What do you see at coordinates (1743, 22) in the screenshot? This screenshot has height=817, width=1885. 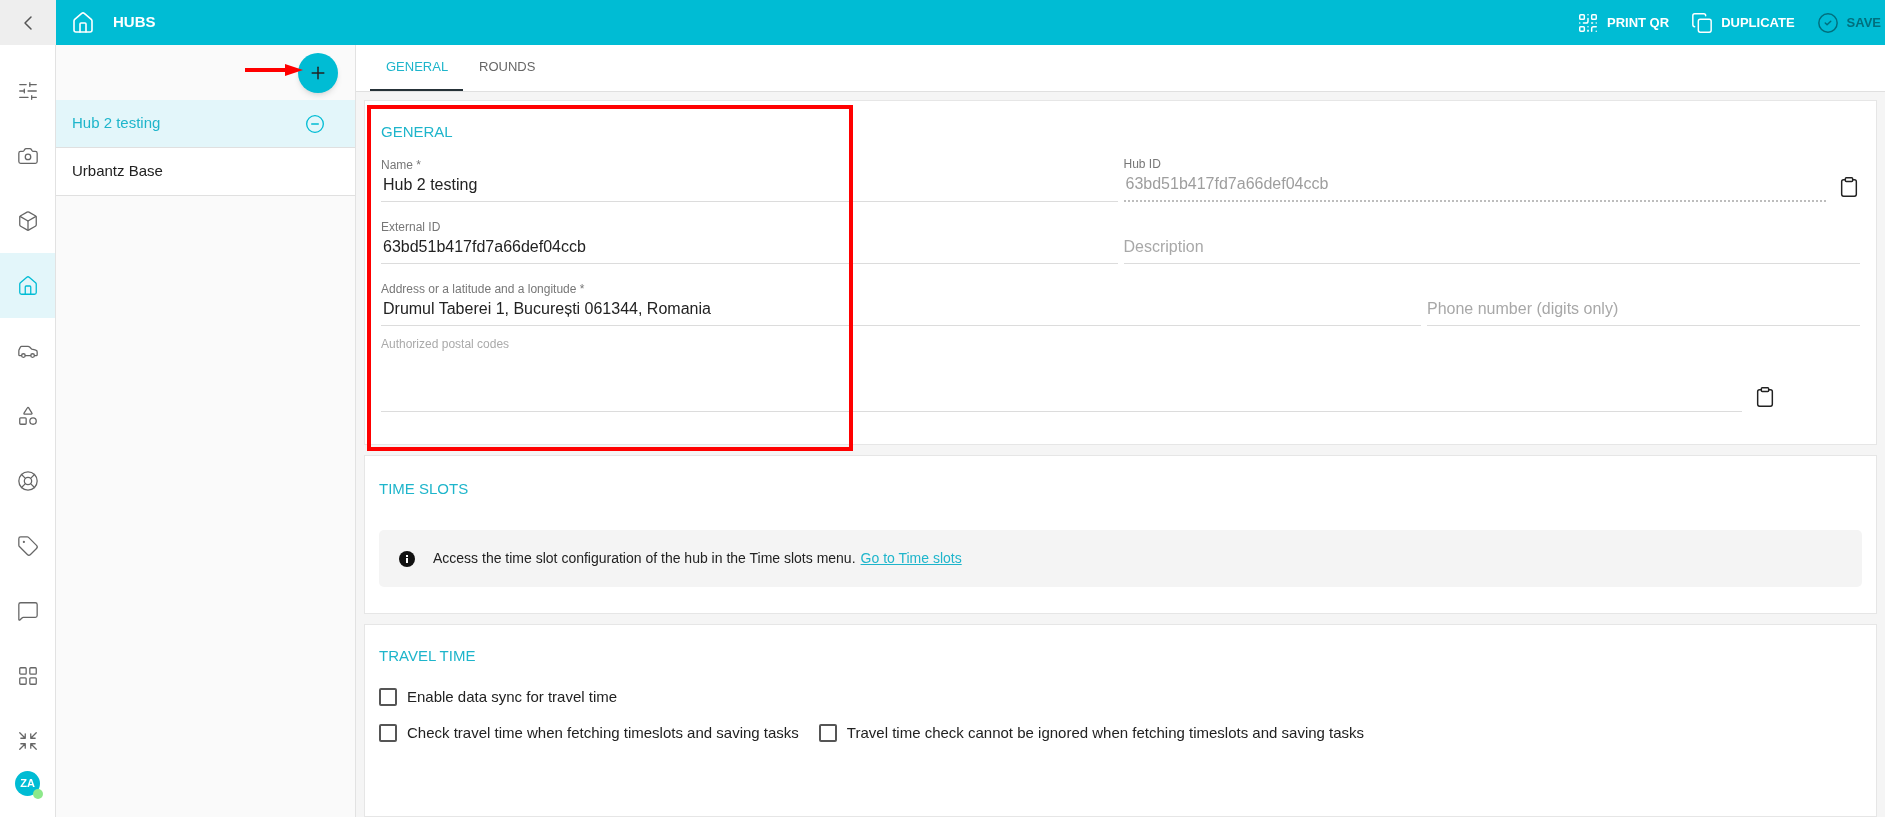 I see `toolbar-button: DUPLICATE` at bounding box center [1743, 22].